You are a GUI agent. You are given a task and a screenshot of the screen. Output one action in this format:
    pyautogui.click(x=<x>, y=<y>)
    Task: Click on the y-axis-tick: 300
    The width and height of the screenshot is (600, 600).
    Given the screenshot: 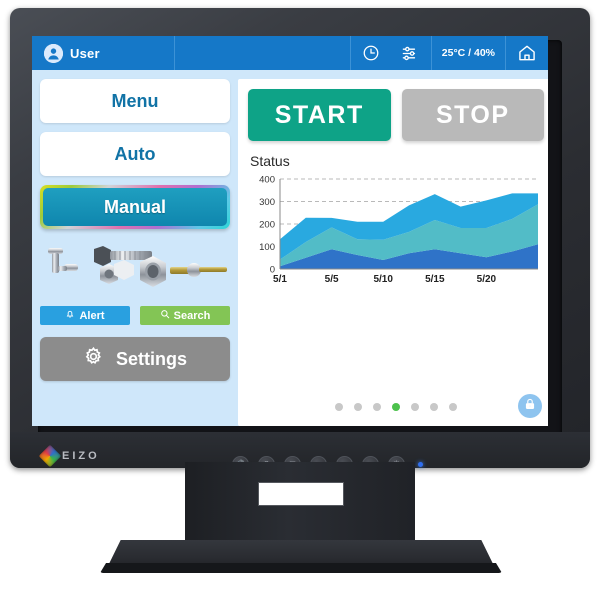 What is the action you would take?
    pyautogui.click(x=267, y=202)
    